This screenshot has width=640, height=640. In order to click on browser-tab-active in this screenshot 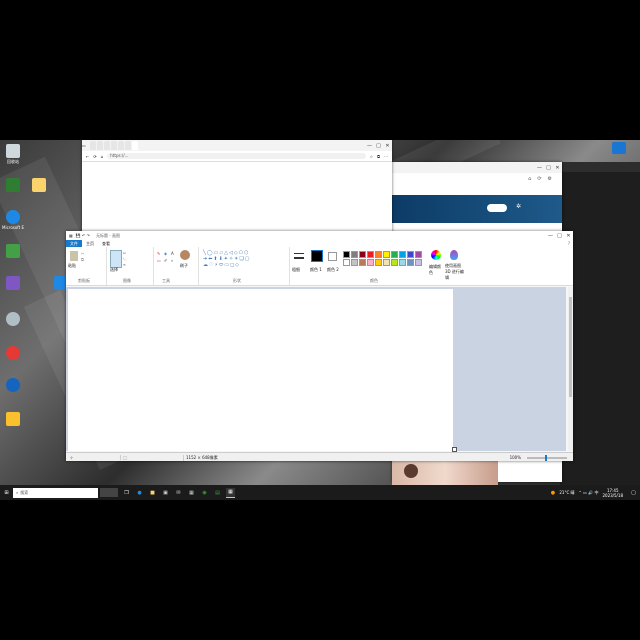, I will do `click(135, 145)`.